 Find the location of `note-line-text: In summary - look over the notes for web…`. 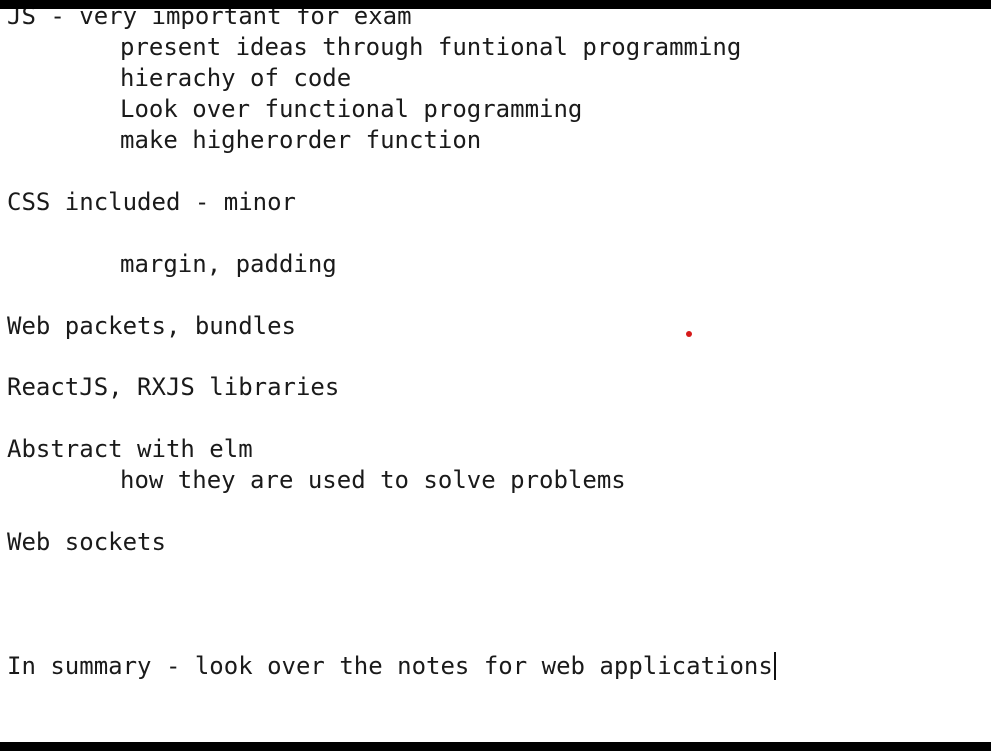

note-line-text: In summary - look over the notes for web… is located at coordinates (390, 666).